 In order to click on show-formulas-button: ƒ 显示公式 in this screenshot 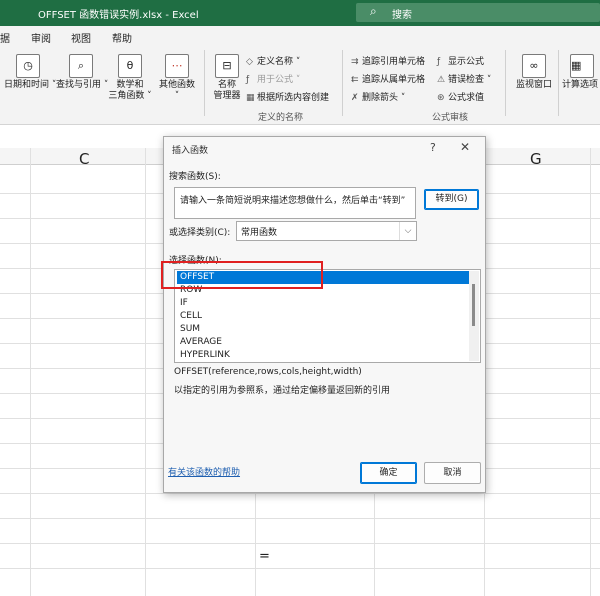, I will do `click(460, 60)`.